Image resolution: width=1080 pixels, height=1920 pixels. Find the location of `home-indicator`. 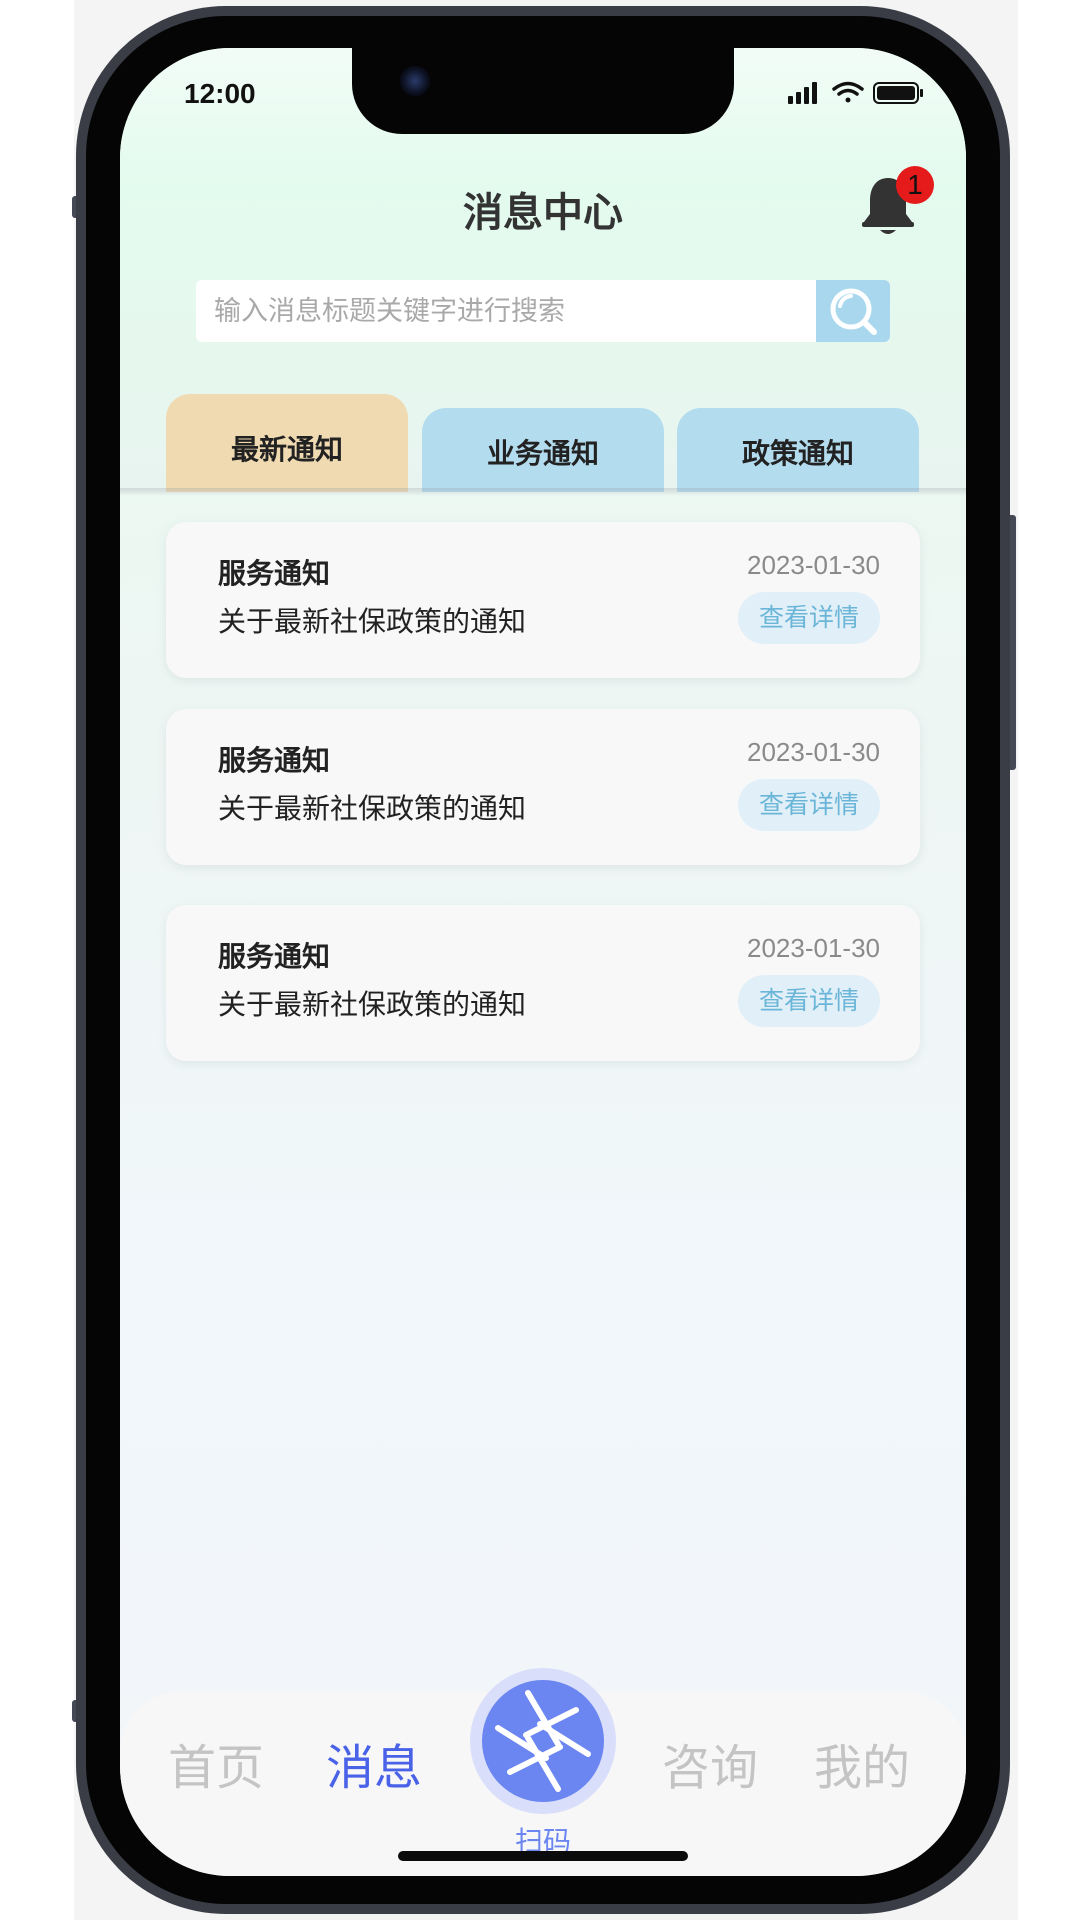

home-indicator is located at coordinates (543, 1856).